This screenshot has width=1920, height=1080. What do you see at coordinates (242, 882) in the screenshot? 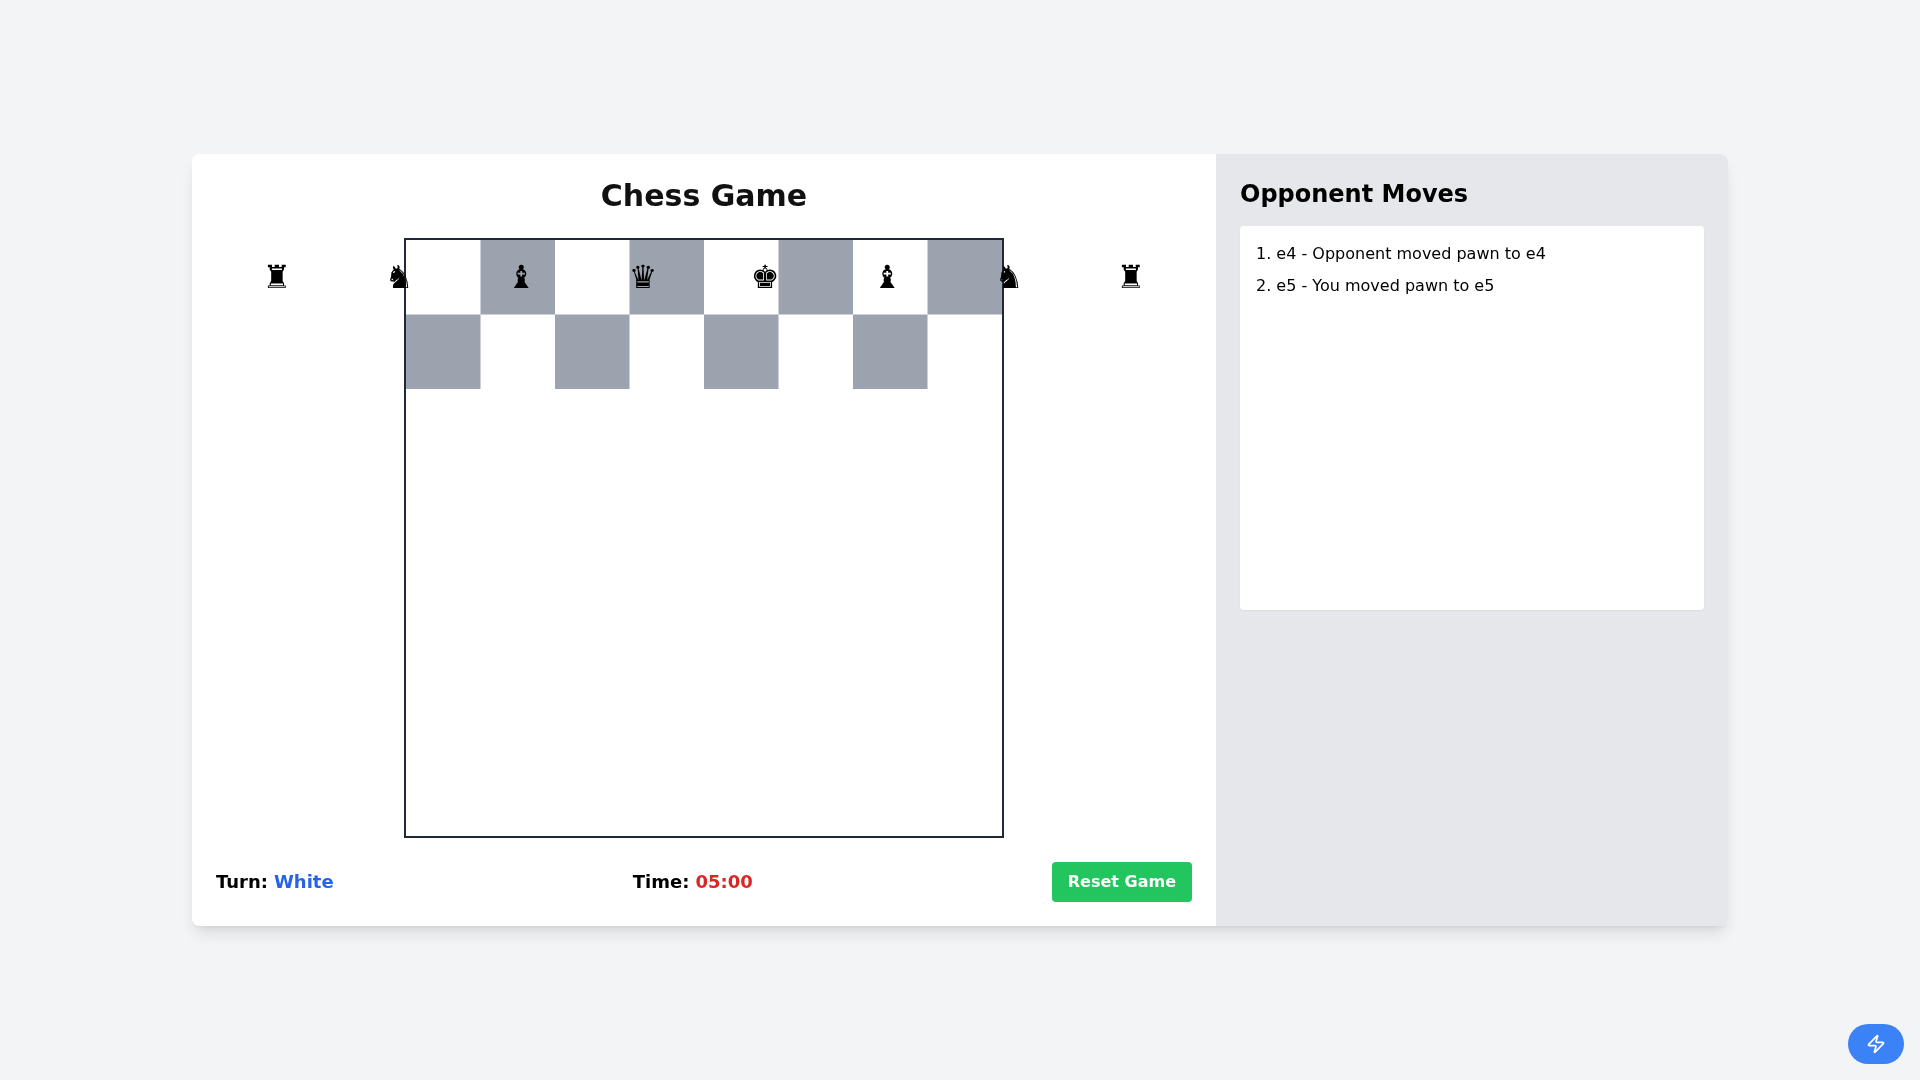
I see `turn-label: Turn:` at bounding box center [242, 882].